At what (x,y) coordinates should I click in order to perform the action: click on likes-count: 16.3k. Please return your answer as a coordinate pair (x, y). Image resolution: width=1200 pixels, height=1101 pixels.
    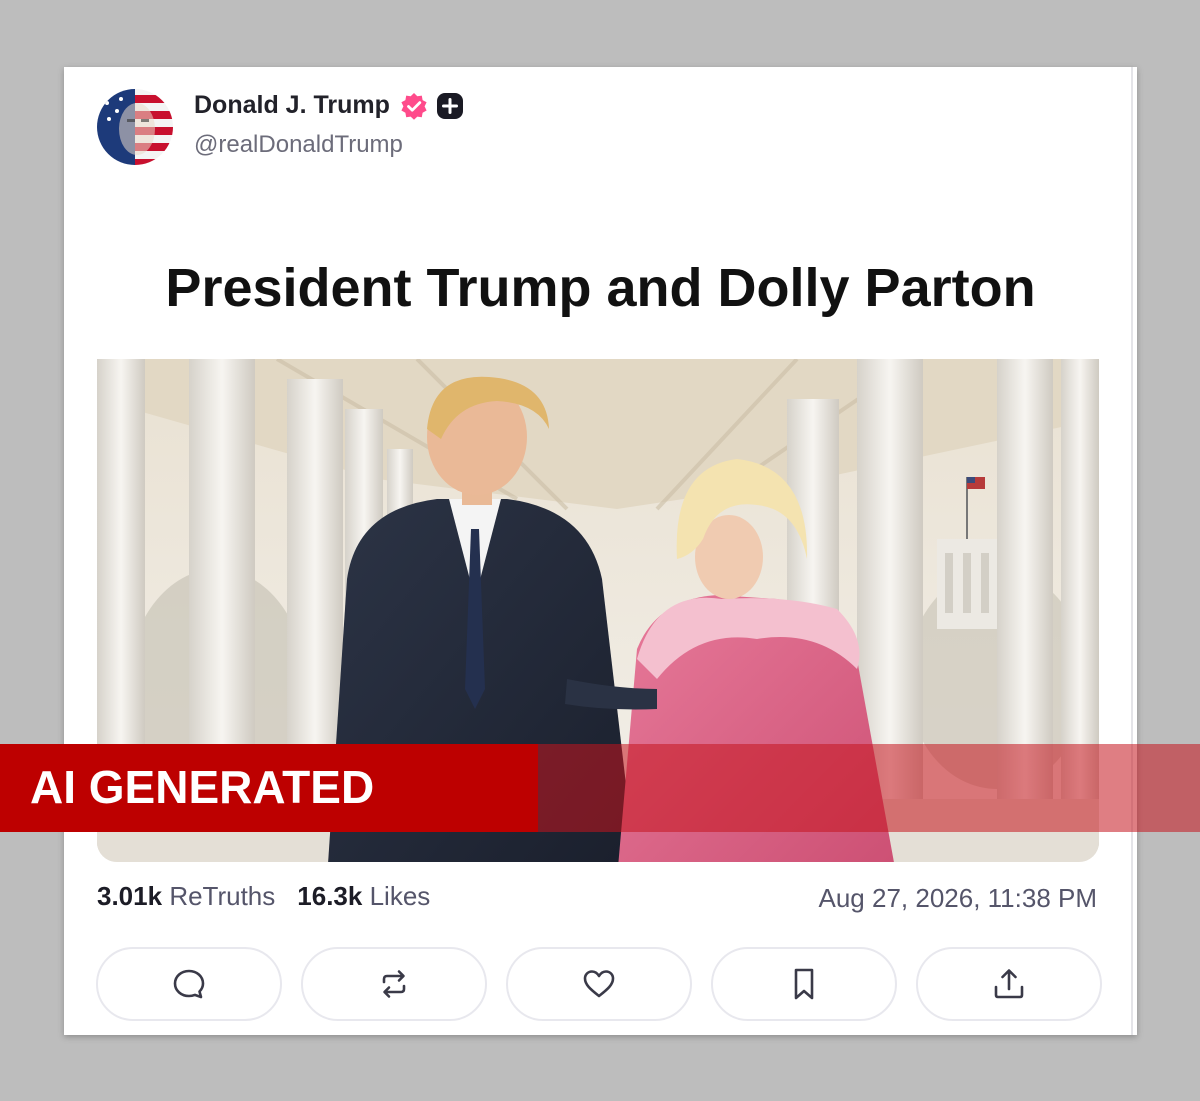
    Looking at the image, I should click on (330, 896).